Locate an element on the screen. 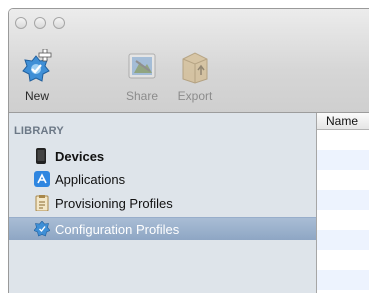 The height and width of the screenshot is (293, 369). sidebar-header-library: LIBRARY is located at coordinates (39, 131).